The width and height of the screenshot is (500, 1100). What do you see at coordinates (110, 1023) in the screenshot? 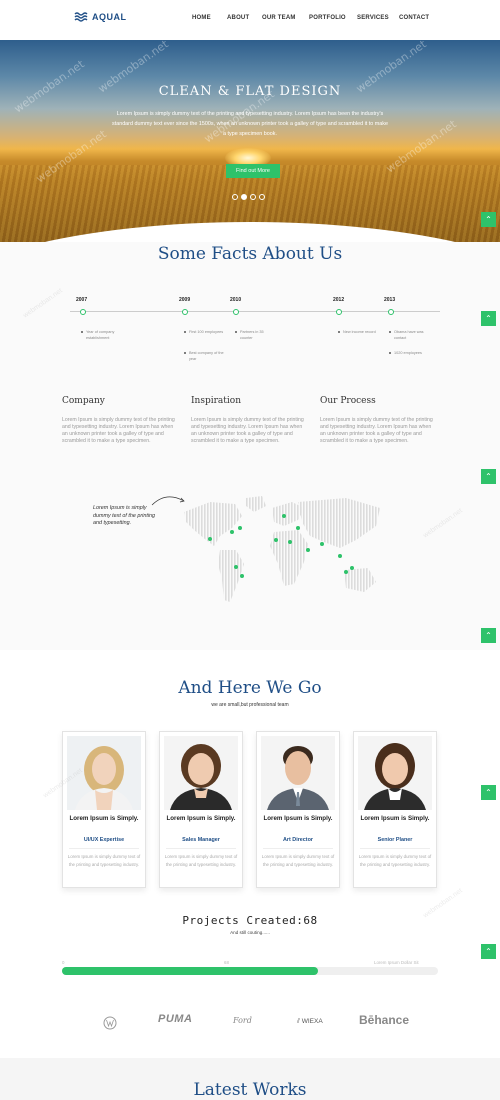
I see `vw-icon` at bounding box center [110, 1023].